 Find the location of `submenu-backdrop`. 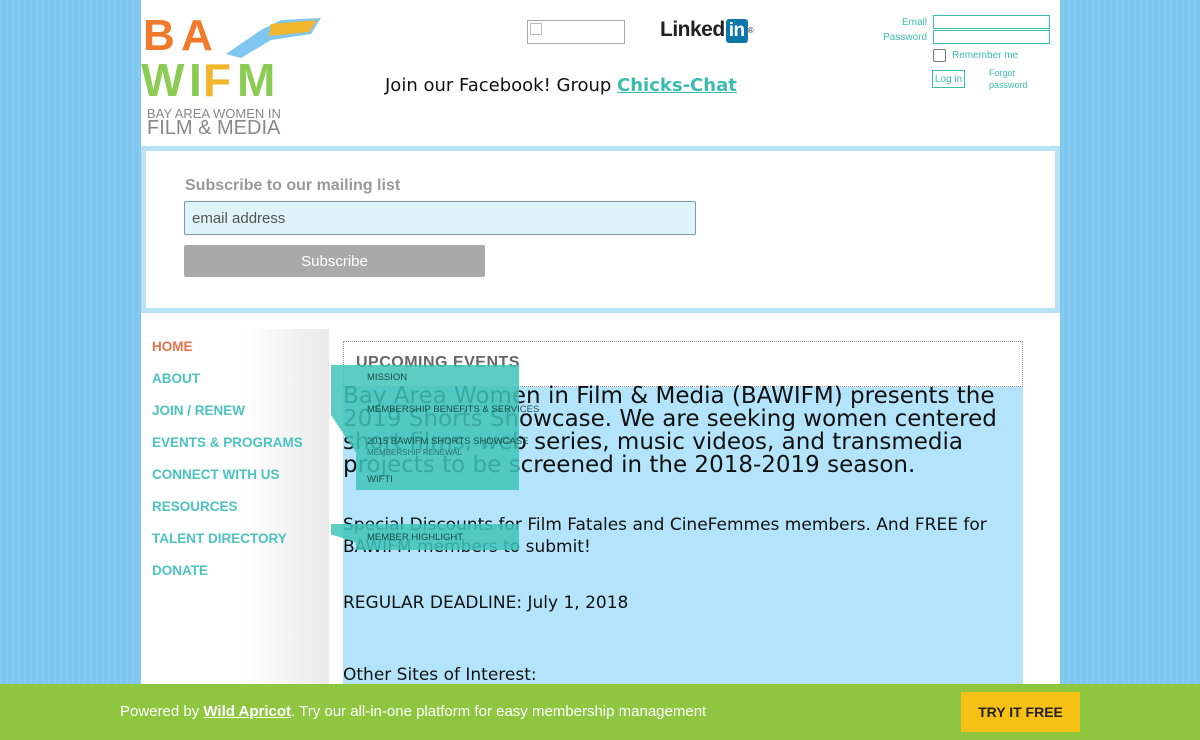

submenu-backdrop is located at coordinates (425, 427).